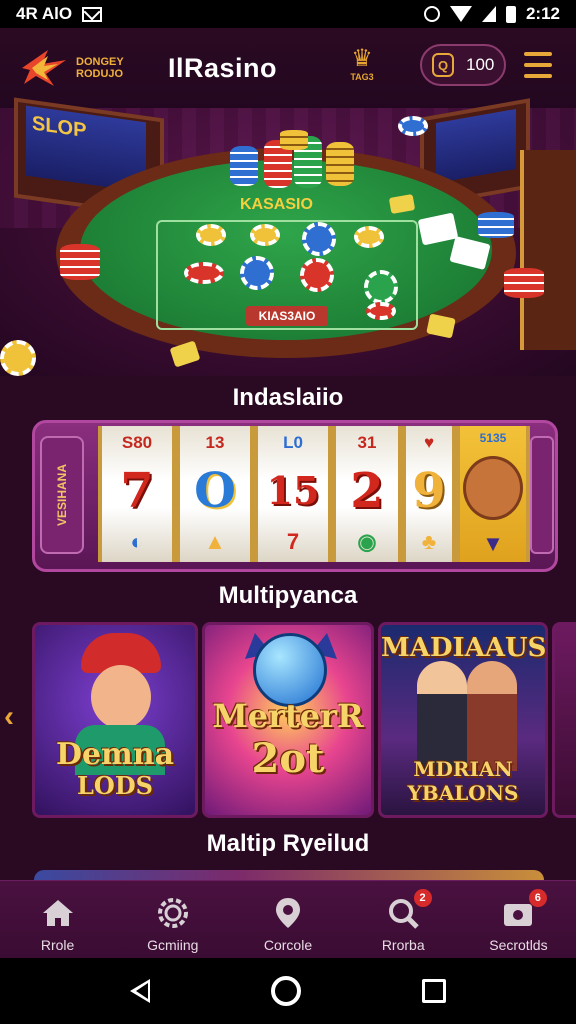 Image resolution: width=576 pixels, height=1024 pixels. I want to click on game-title: MerterR, so click(288, 716).